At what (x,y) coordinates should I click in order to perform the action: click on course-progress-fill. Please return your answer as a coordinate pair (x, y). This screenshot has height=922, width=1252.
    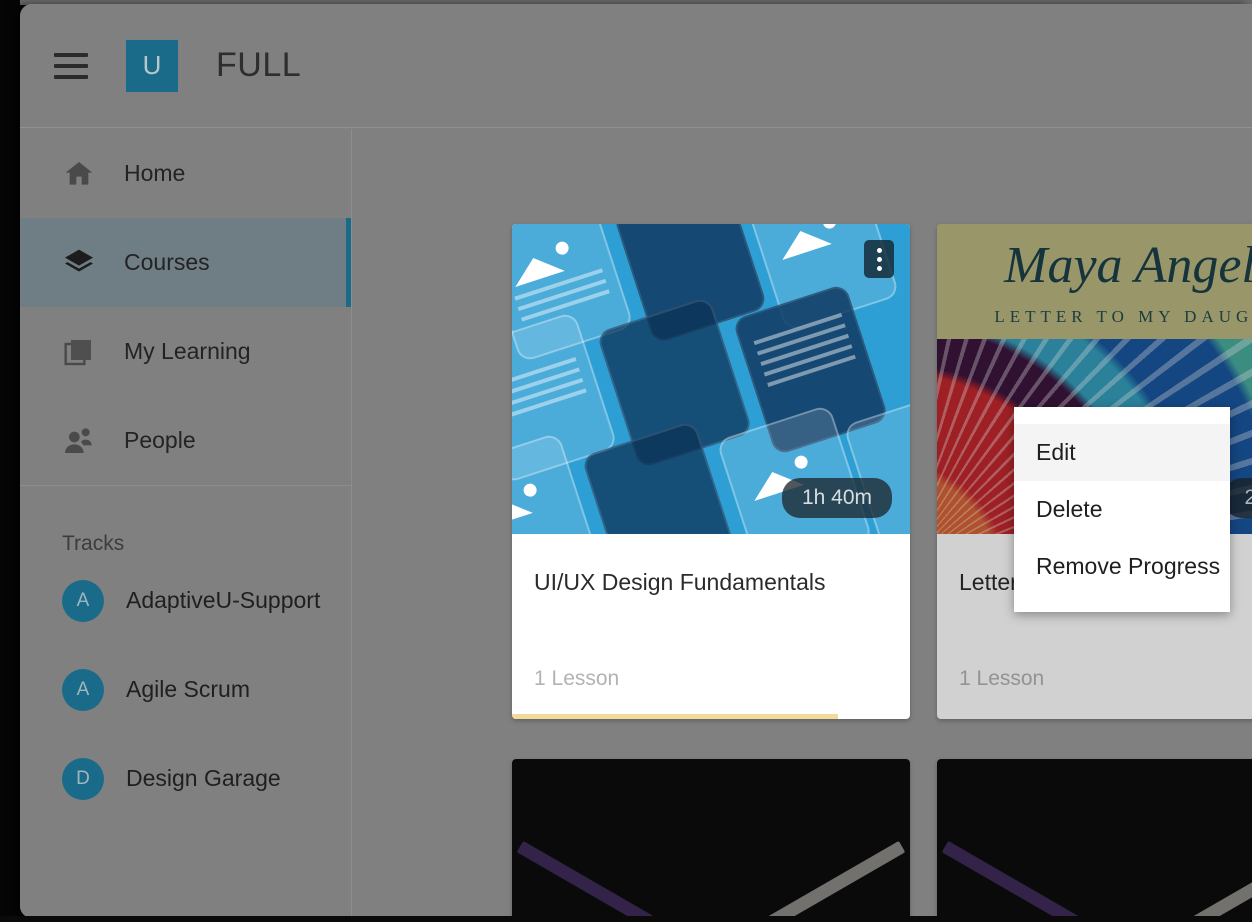
    Looking at the image, I should click on (675, 716).